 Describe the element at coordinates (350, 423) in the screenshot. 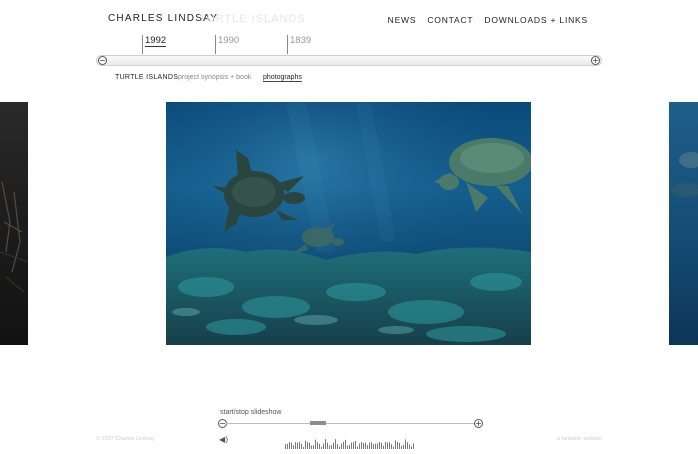

I see `slideshow-track` at that location.